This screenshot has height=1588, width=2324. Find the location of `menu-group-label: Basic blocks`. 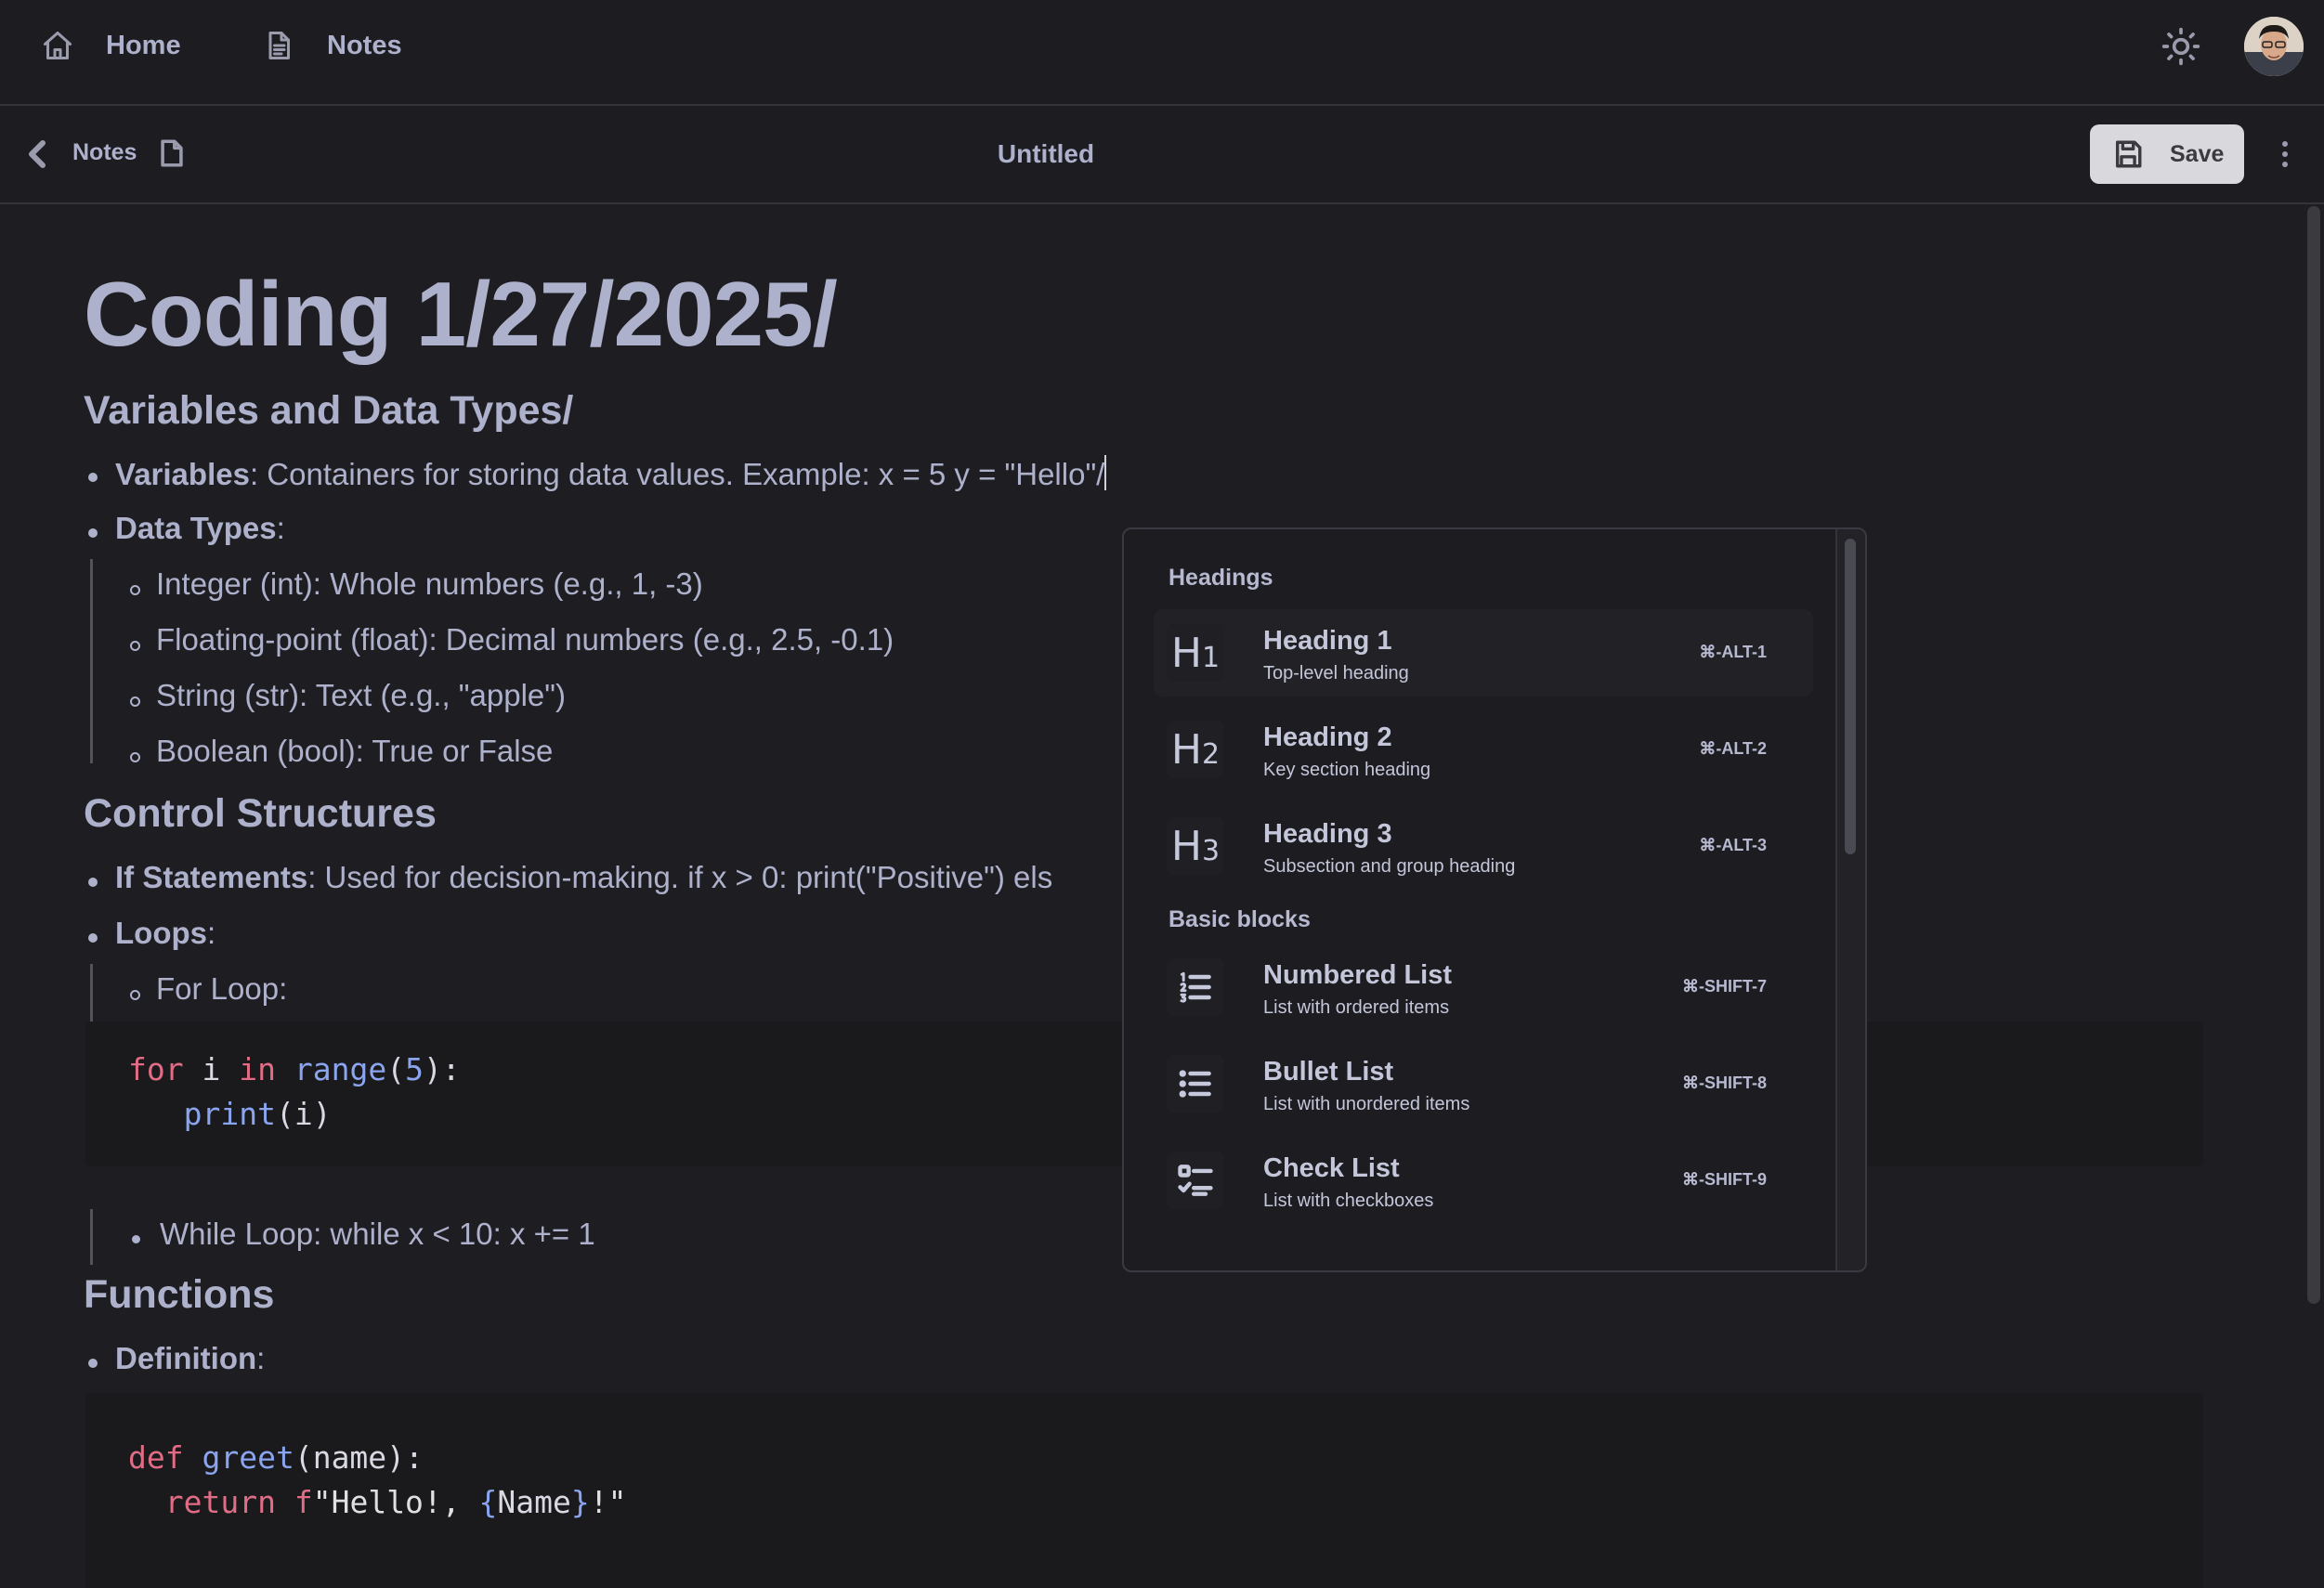

menu-group-label: Basic blocks is located at coordinates (1240, 919).